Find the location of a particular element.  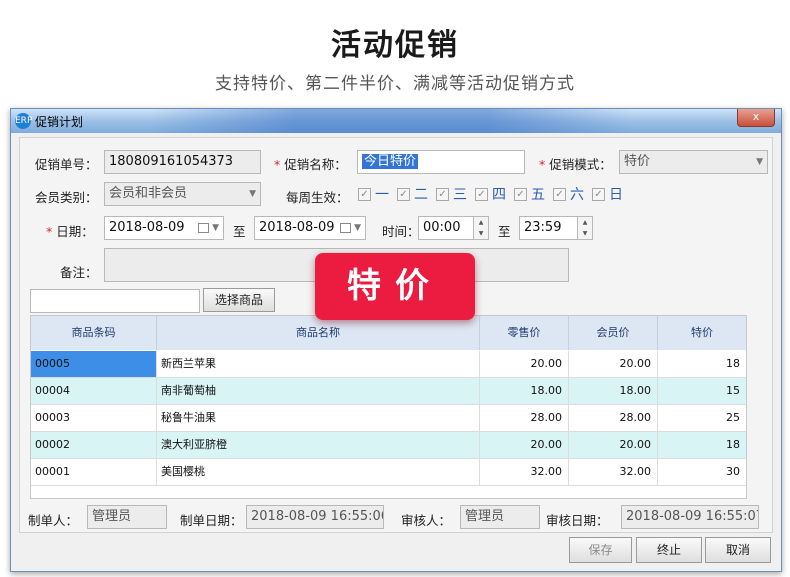

cell-code: 00005 is located at coordinates (94, 364).